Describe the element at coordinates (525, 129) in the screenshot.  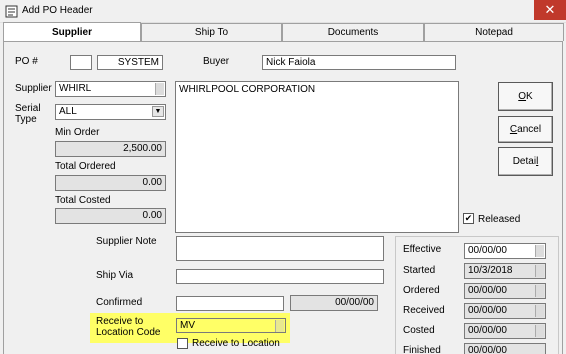
I see `cancel-button: Cancel` at that location.